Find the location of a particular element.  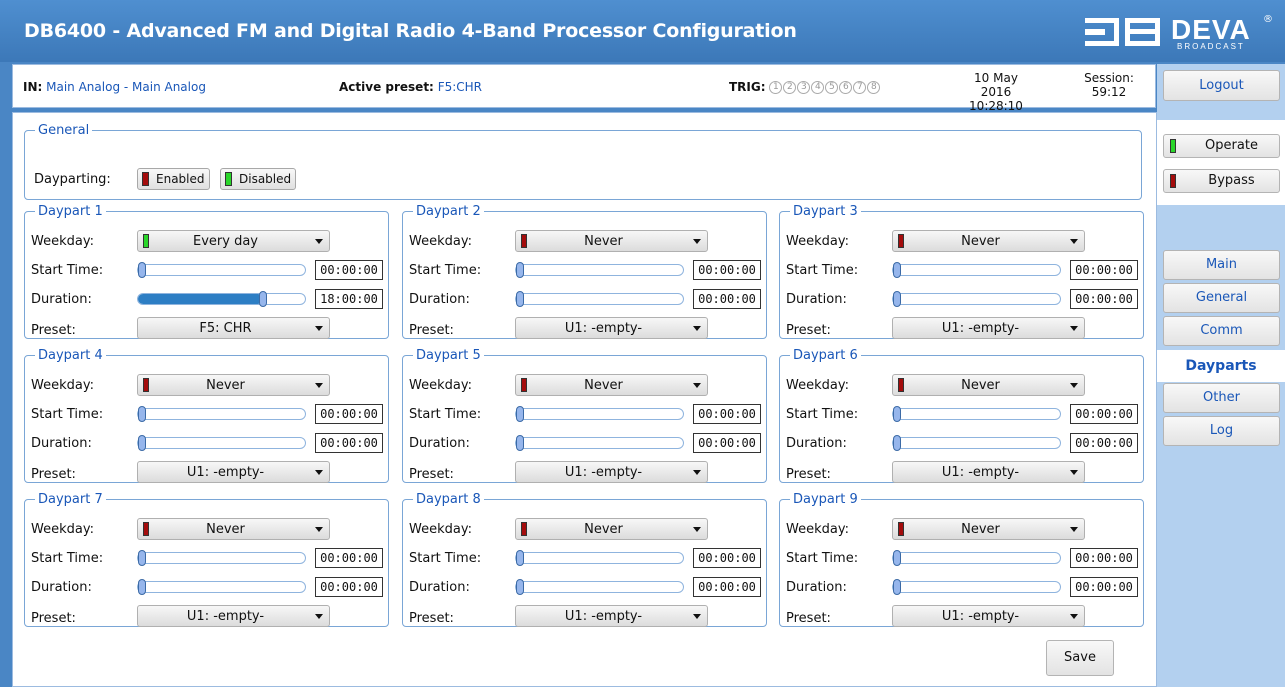

general-legend: General is located at coordinates (64, 130).